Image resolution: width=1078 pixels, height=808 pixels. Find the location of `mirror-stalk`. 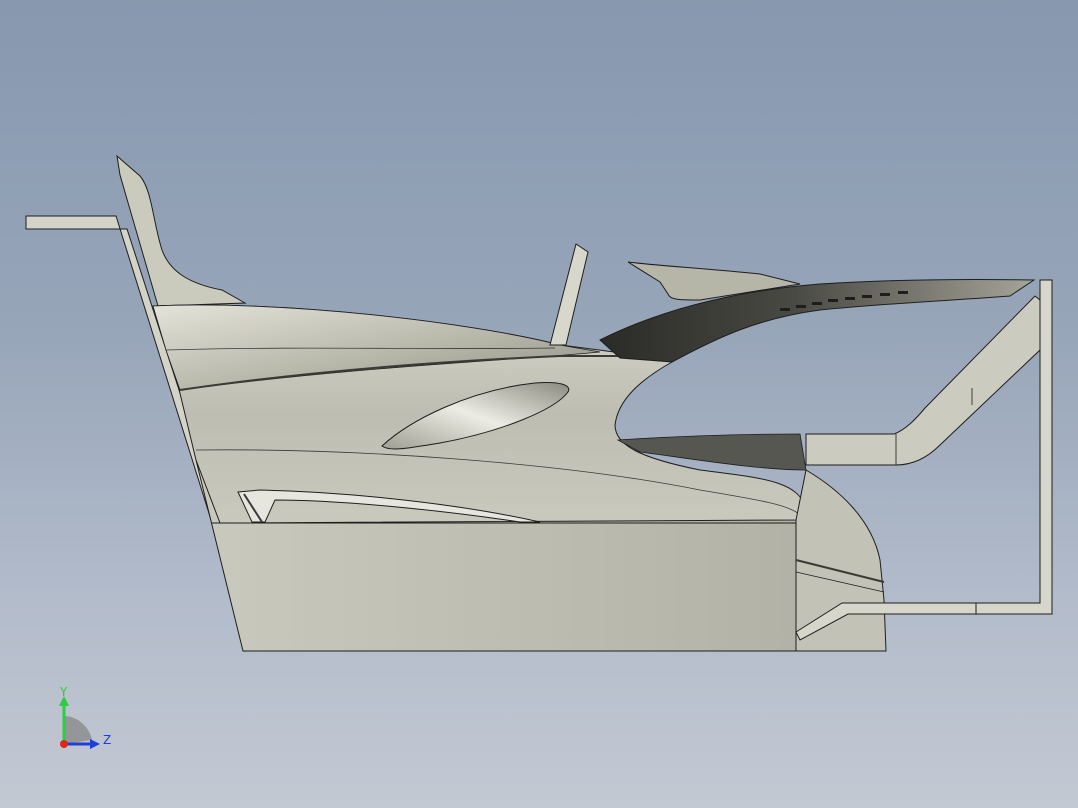

mirror-stalk is located at coordinates (569, 294).